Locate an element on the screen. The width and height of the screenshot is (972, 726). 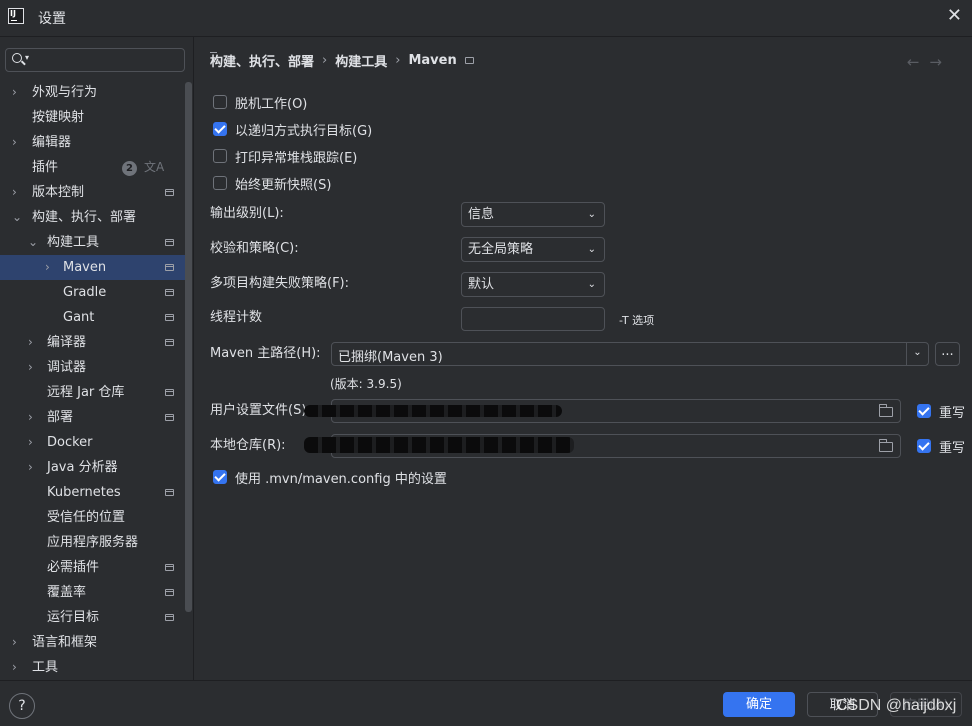
close-icon: ✕ is located at coordinates (954, 15).